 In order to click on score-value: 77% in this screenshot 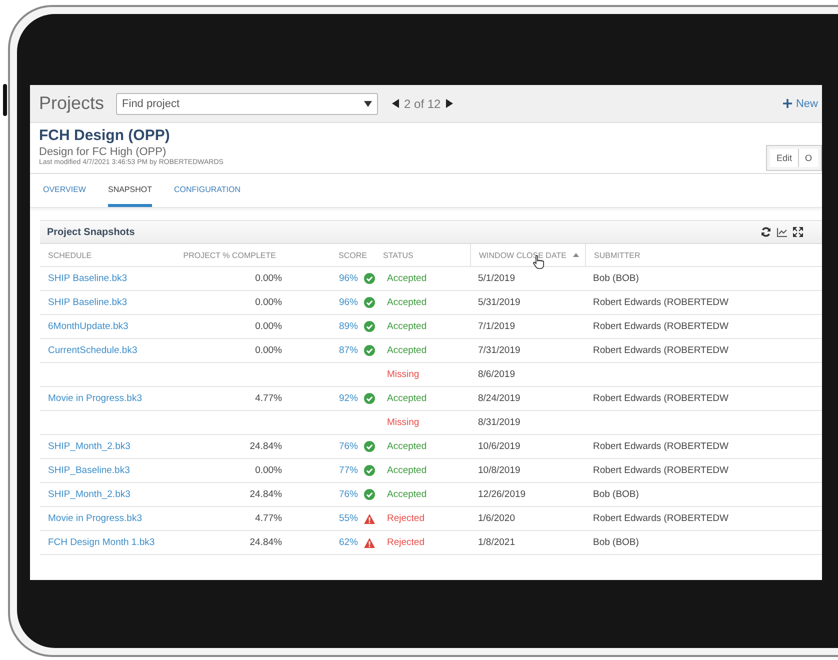, I will do `click(348, 470)`.